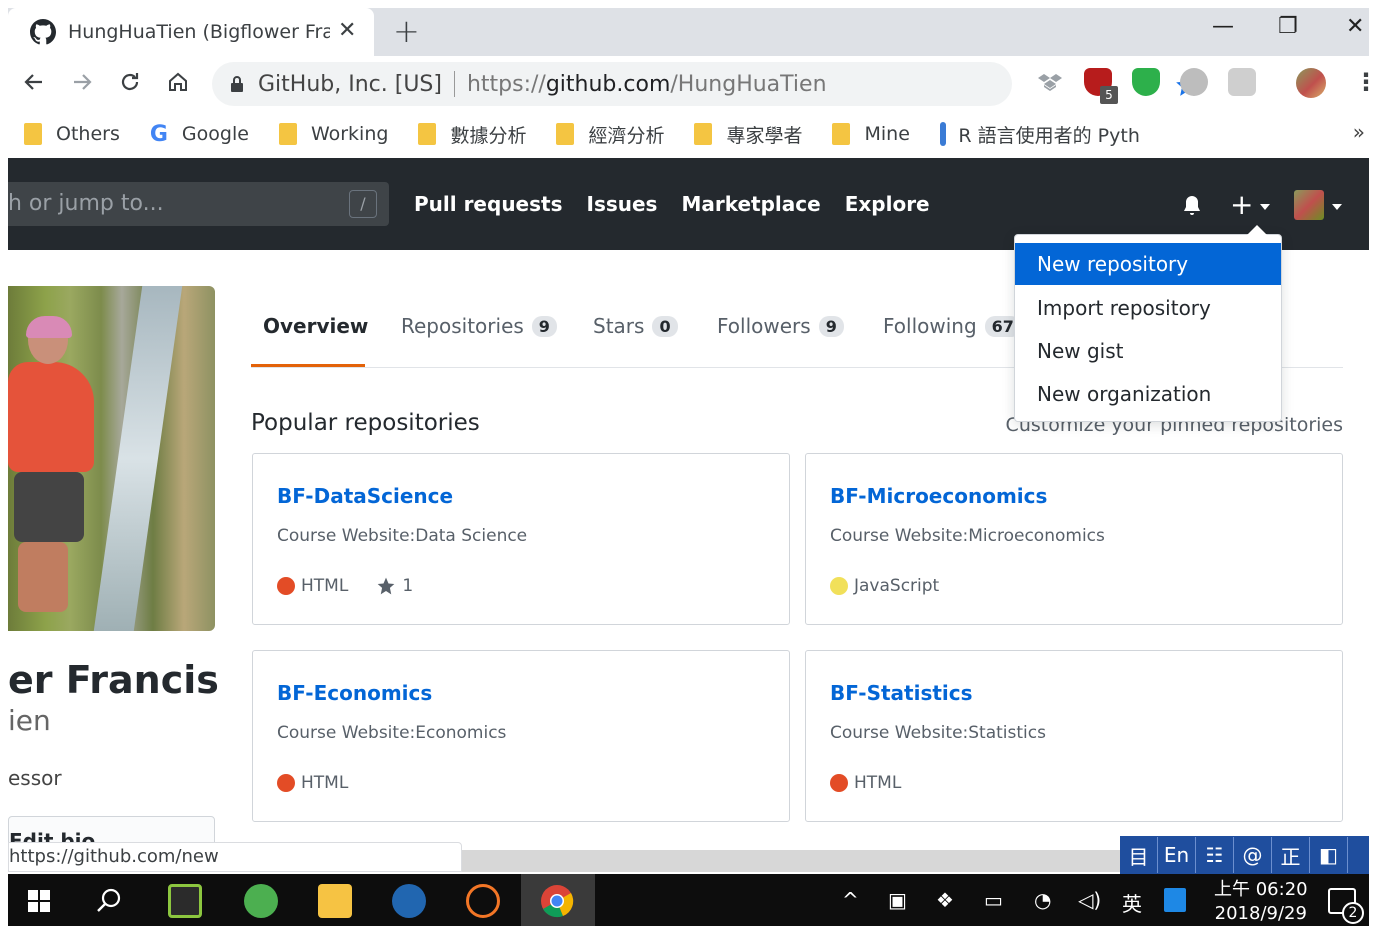 The image size is (1377, 926). Describe the element at coordinates (347, 30) in the screenshot. I see `close-tab-icon: ✕` at that location.